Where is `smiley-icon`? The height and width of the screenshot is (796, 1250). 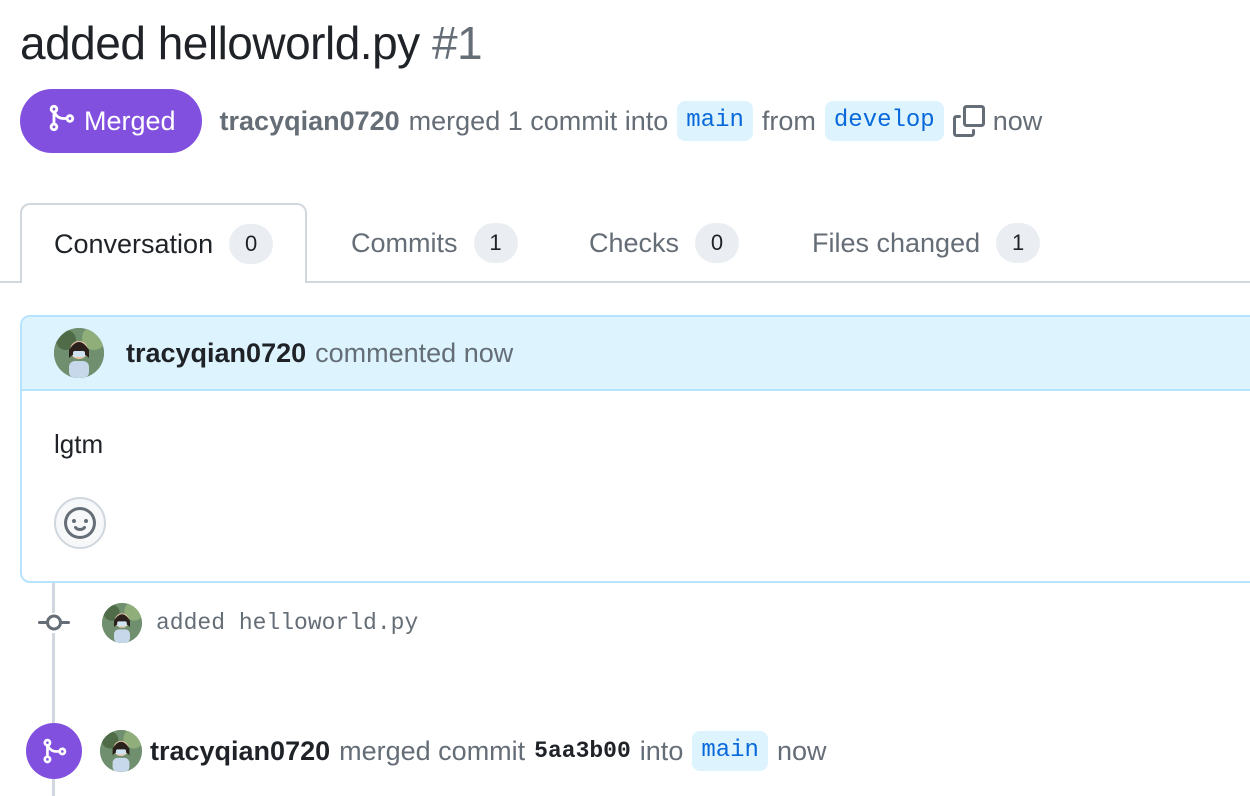 smiley-icon is located at coordinates (80, 523).